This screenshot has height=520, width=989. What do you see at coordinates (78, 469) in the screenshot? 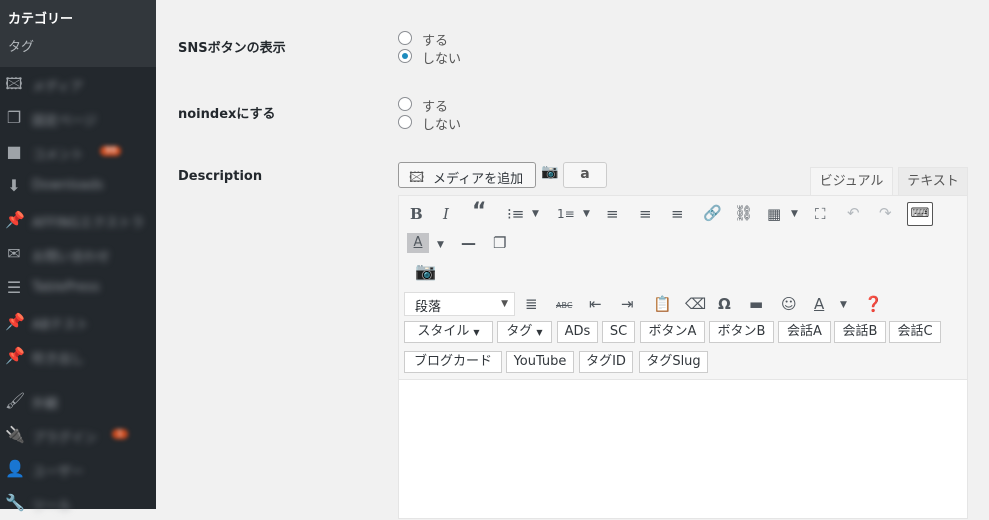
I see `sidebar-item: 👤 ユーザー` at bounding box center [78, 469].